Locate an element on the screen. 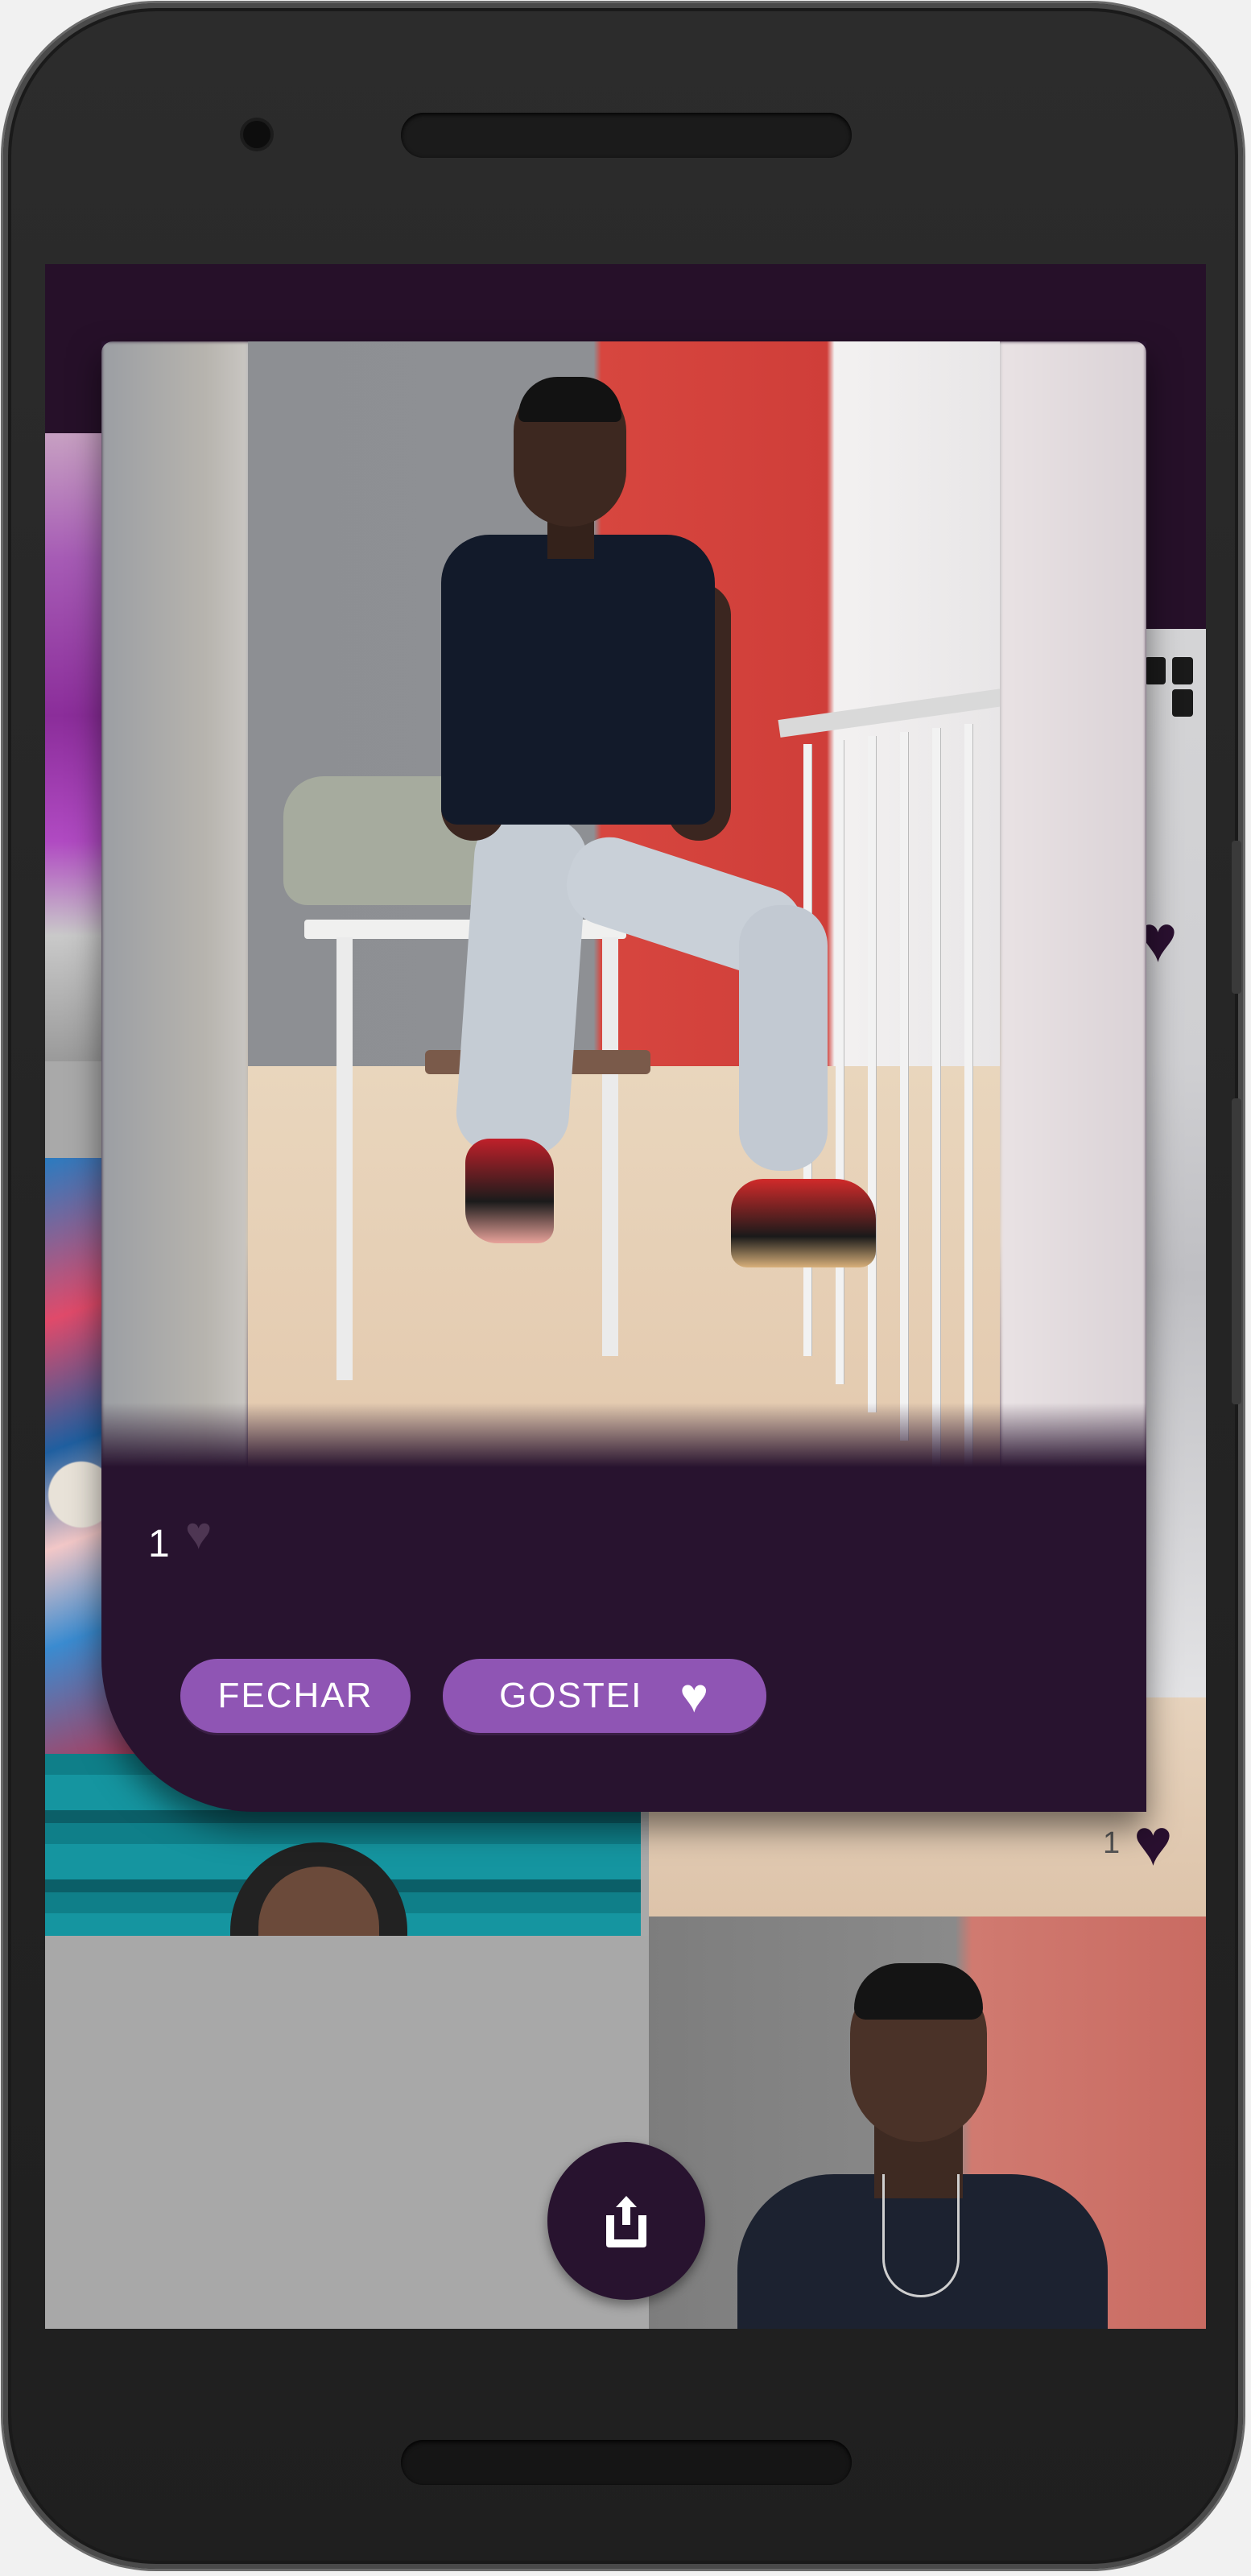 The image size is (1251, 2576). bottom-speaker is located at coordinates (626, 2462).